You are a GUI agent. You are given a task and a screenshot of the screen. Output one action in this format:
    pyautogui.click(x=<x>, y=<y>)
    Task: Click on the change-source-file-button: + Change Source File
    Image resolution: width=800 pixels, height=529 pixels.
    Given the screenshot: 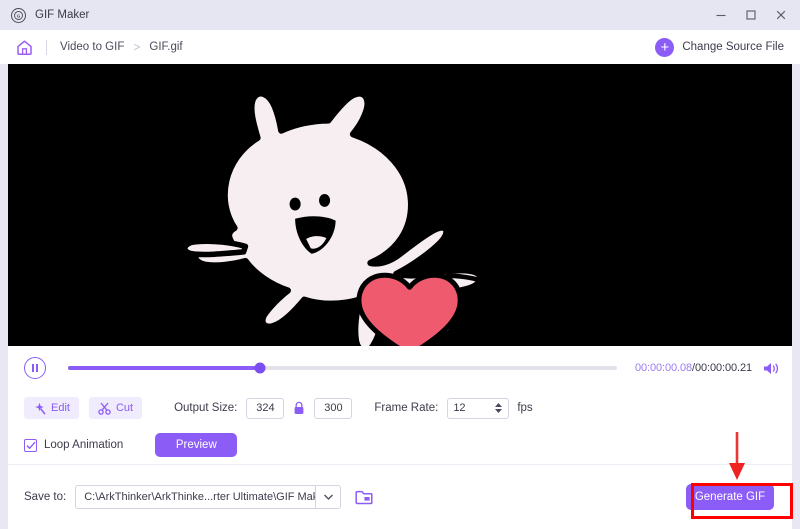 What is the action you would take?
    pyautogui.click(x=719, y=47)
    